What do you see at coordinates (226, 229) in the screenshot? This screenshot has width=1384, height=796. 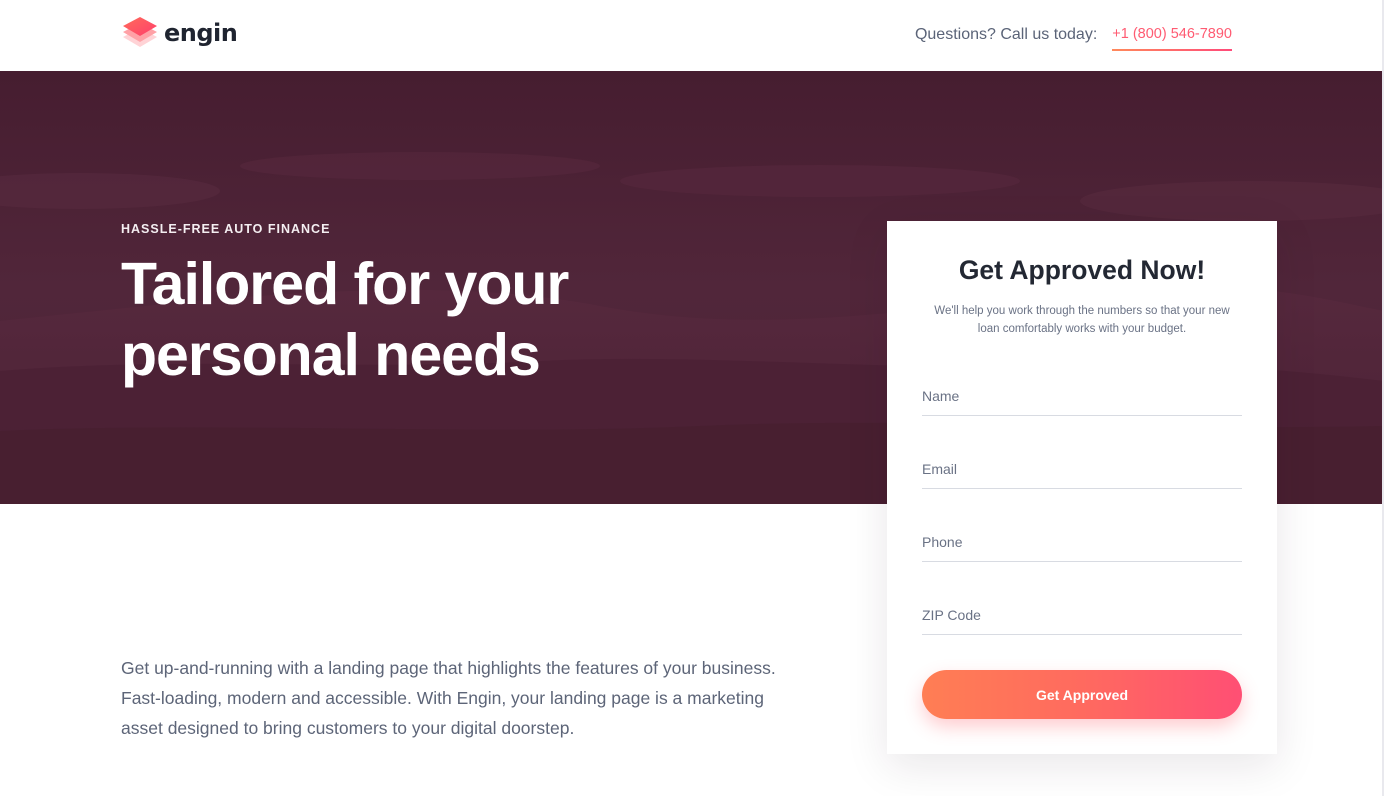 I see `hero-eyebrow: HASSLE-FREE AUTO FINANCE` at bounding box center [226, 229].